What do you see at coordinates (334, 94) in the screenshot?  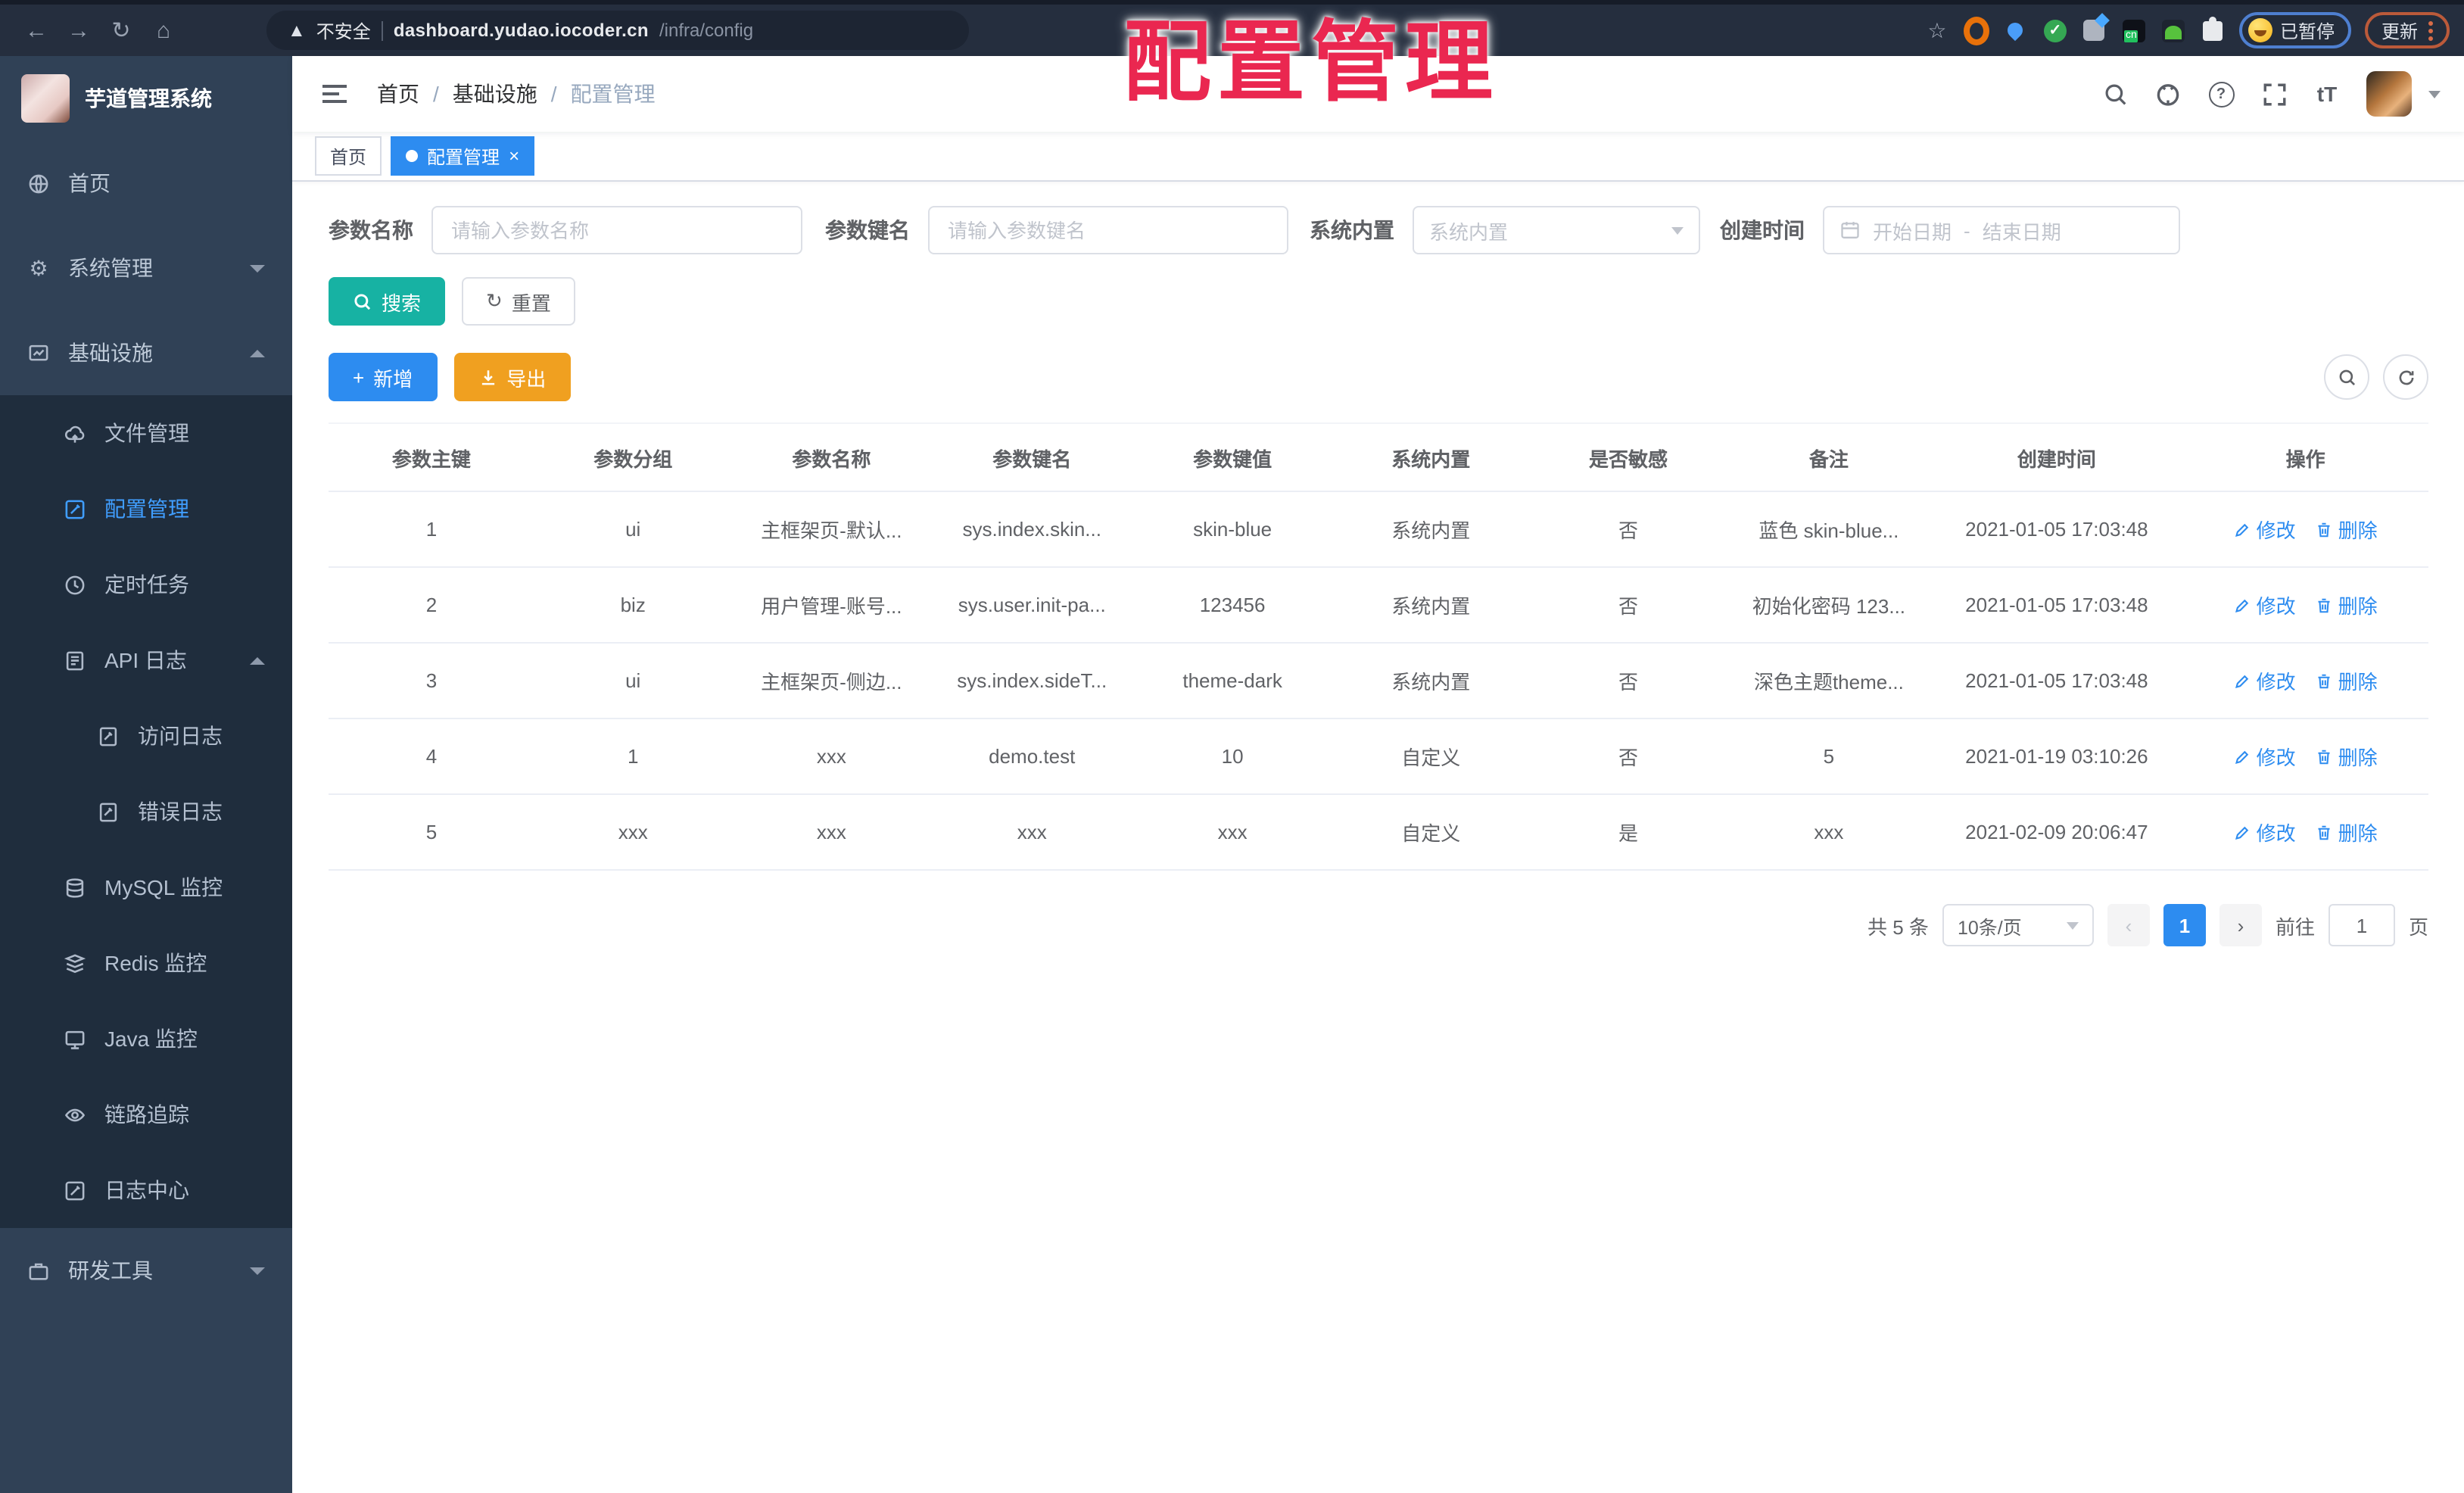 I see `sidebar-collapse-icon` at bounding box center [334, 94].